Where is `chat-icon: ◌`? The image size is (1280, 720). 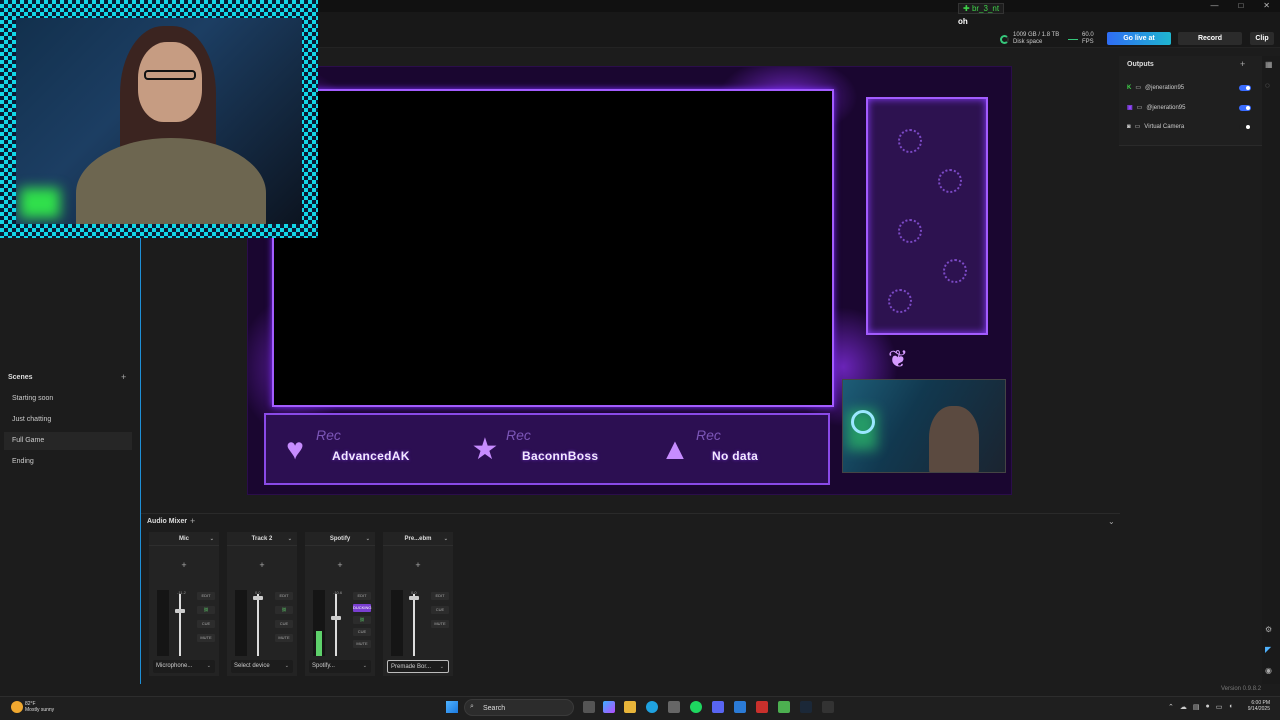
chat-icon: ◌ is located at coordinates (1267, 85).